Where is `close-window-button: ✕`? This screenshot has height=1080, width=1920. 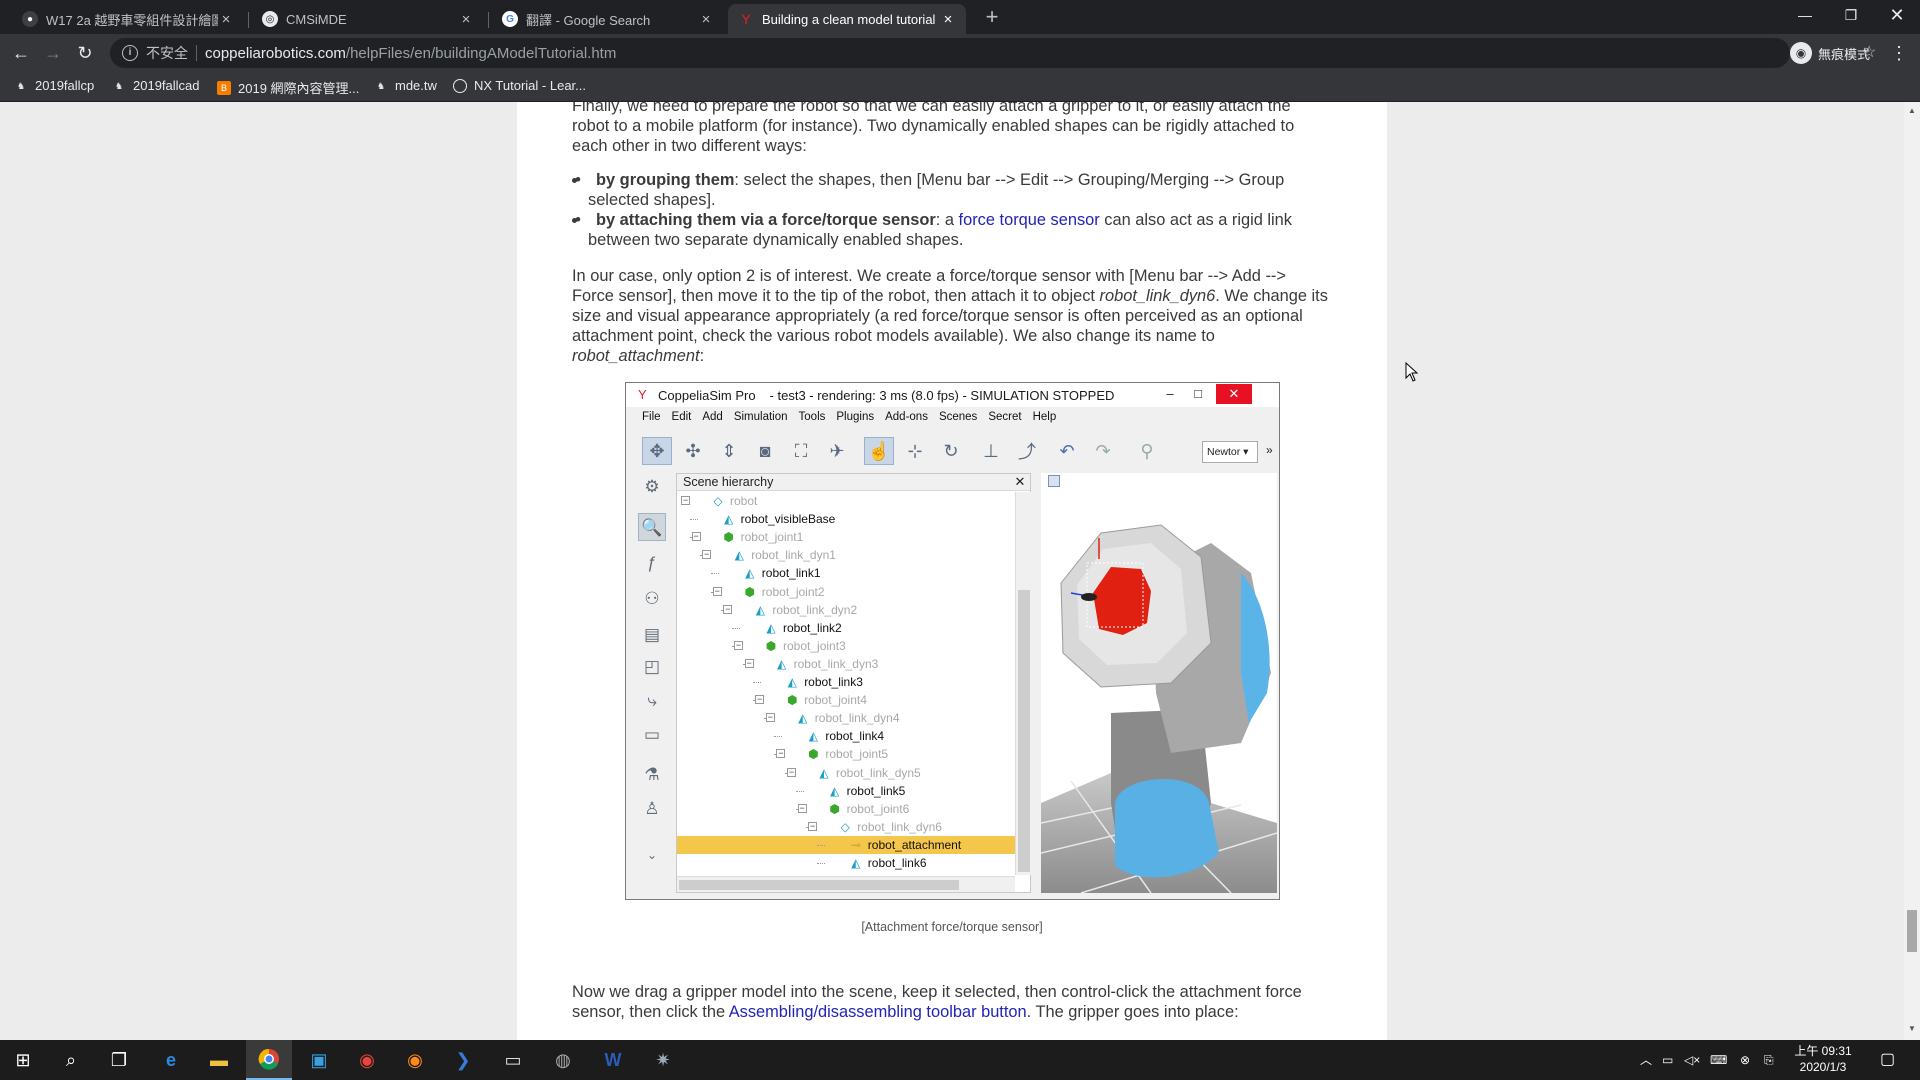 close-window-button: ✕ is located at coordinates (1897, 16).